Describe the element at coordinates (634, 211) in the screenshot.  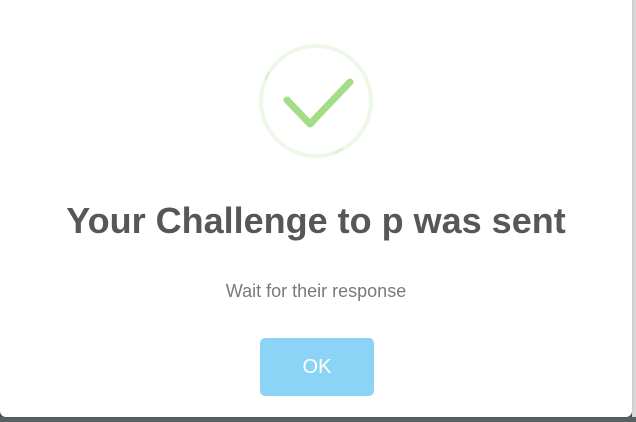
I see `backdrop-edge` at that location.